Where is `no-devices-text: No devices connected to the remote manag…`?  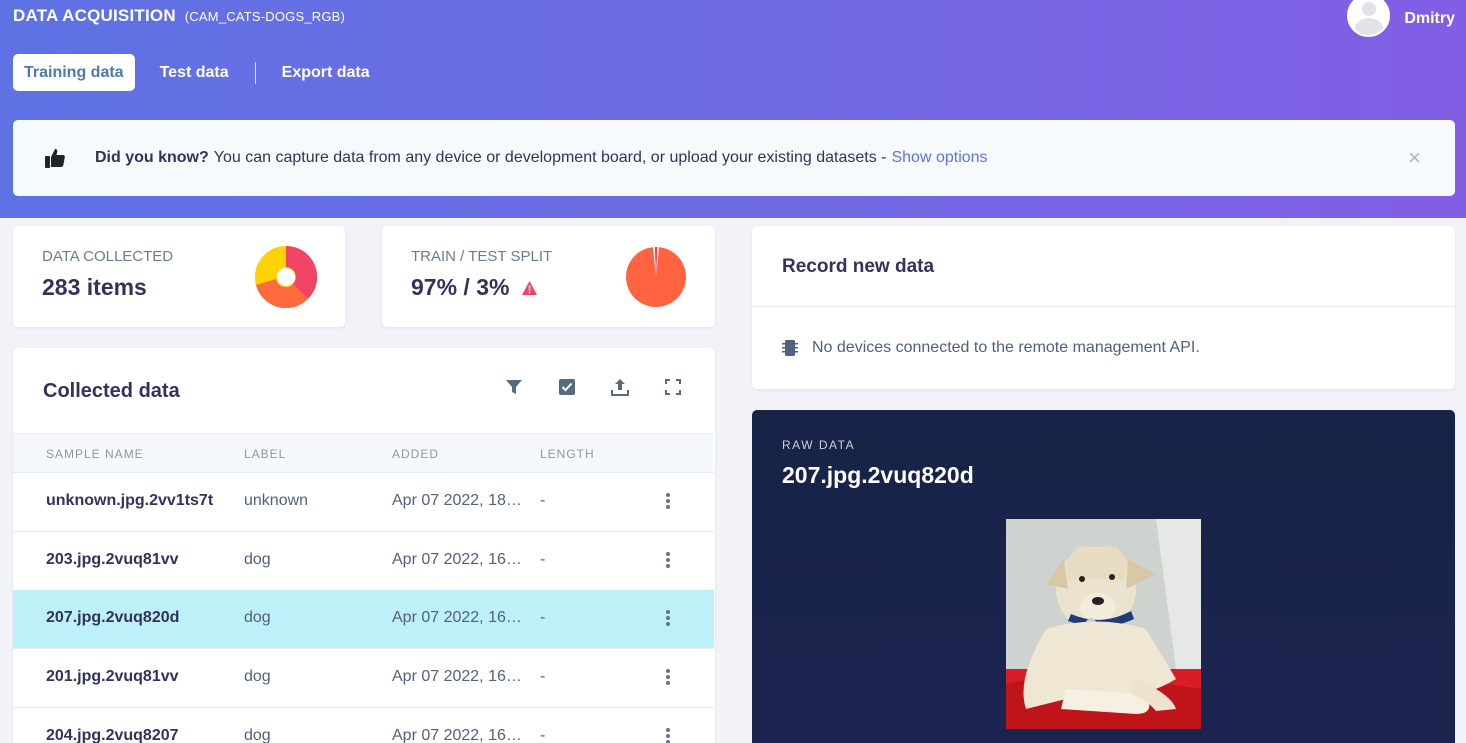
no-devices-text: No devices connected to the remote manag… is located at coordinates (1006, 347).